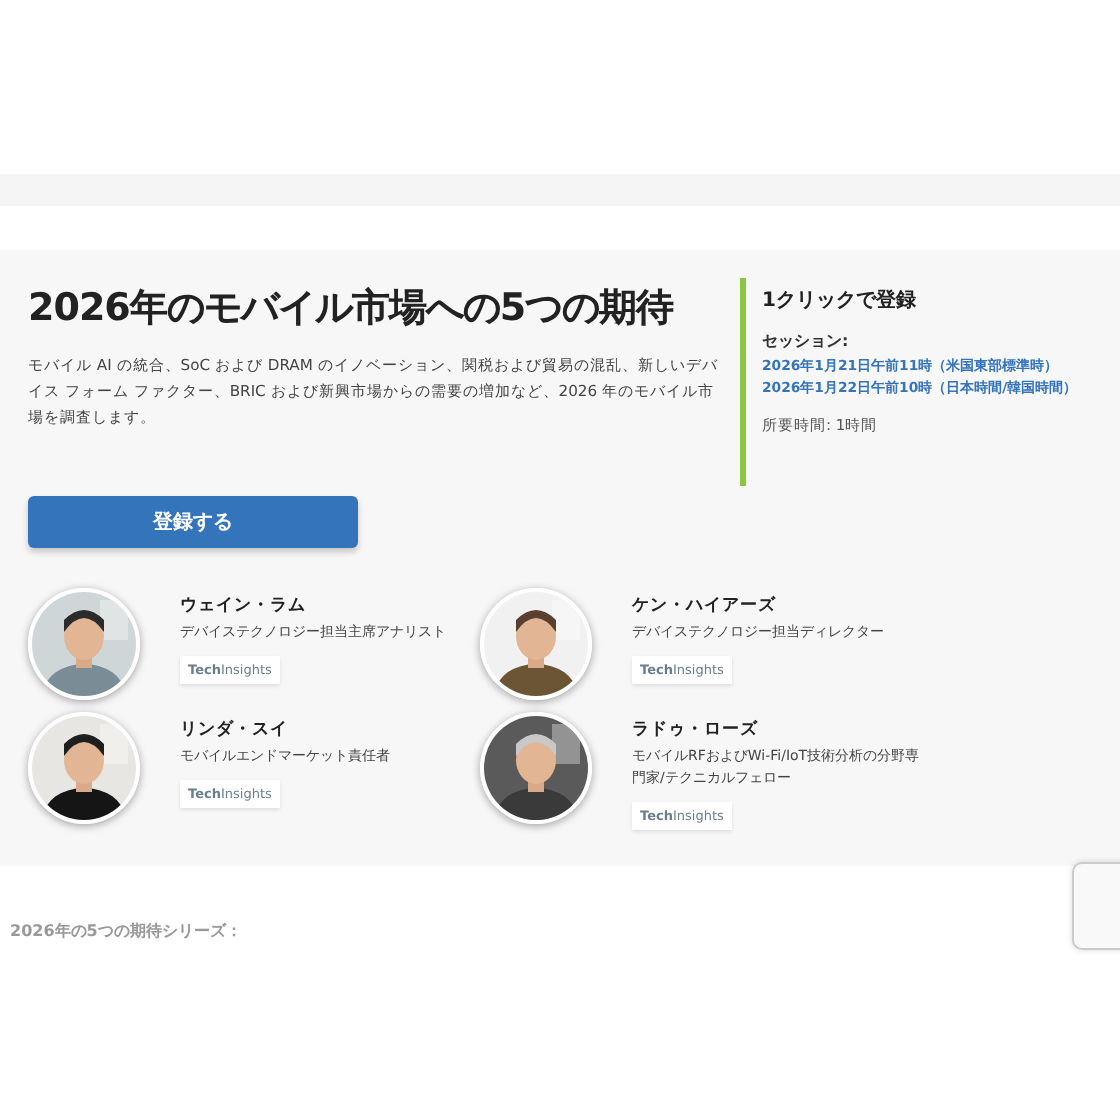 This screenshot has height=1120, width=1120. Describe the element at coordinates (193, 521) in the screenshot. I see `register-button: 登録する` at that location.